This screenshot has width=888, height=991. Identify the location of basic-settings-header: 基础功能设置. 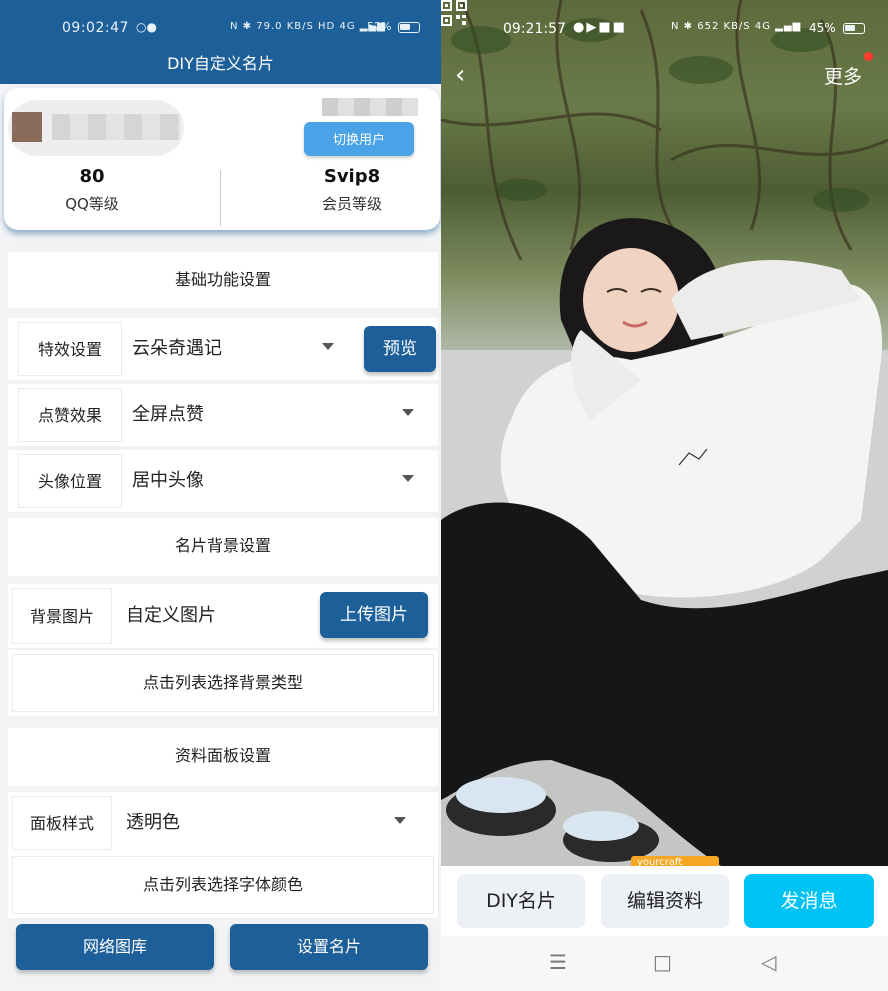
(223, 280).